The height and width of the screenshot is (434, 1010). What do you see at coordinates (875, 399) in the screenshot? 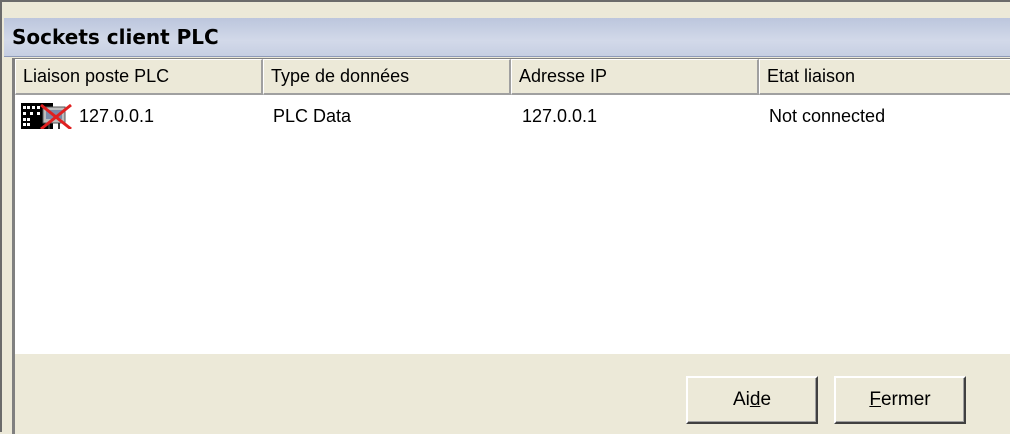
I see `close-button-label-accel: F` at bounding box center [875, 399].